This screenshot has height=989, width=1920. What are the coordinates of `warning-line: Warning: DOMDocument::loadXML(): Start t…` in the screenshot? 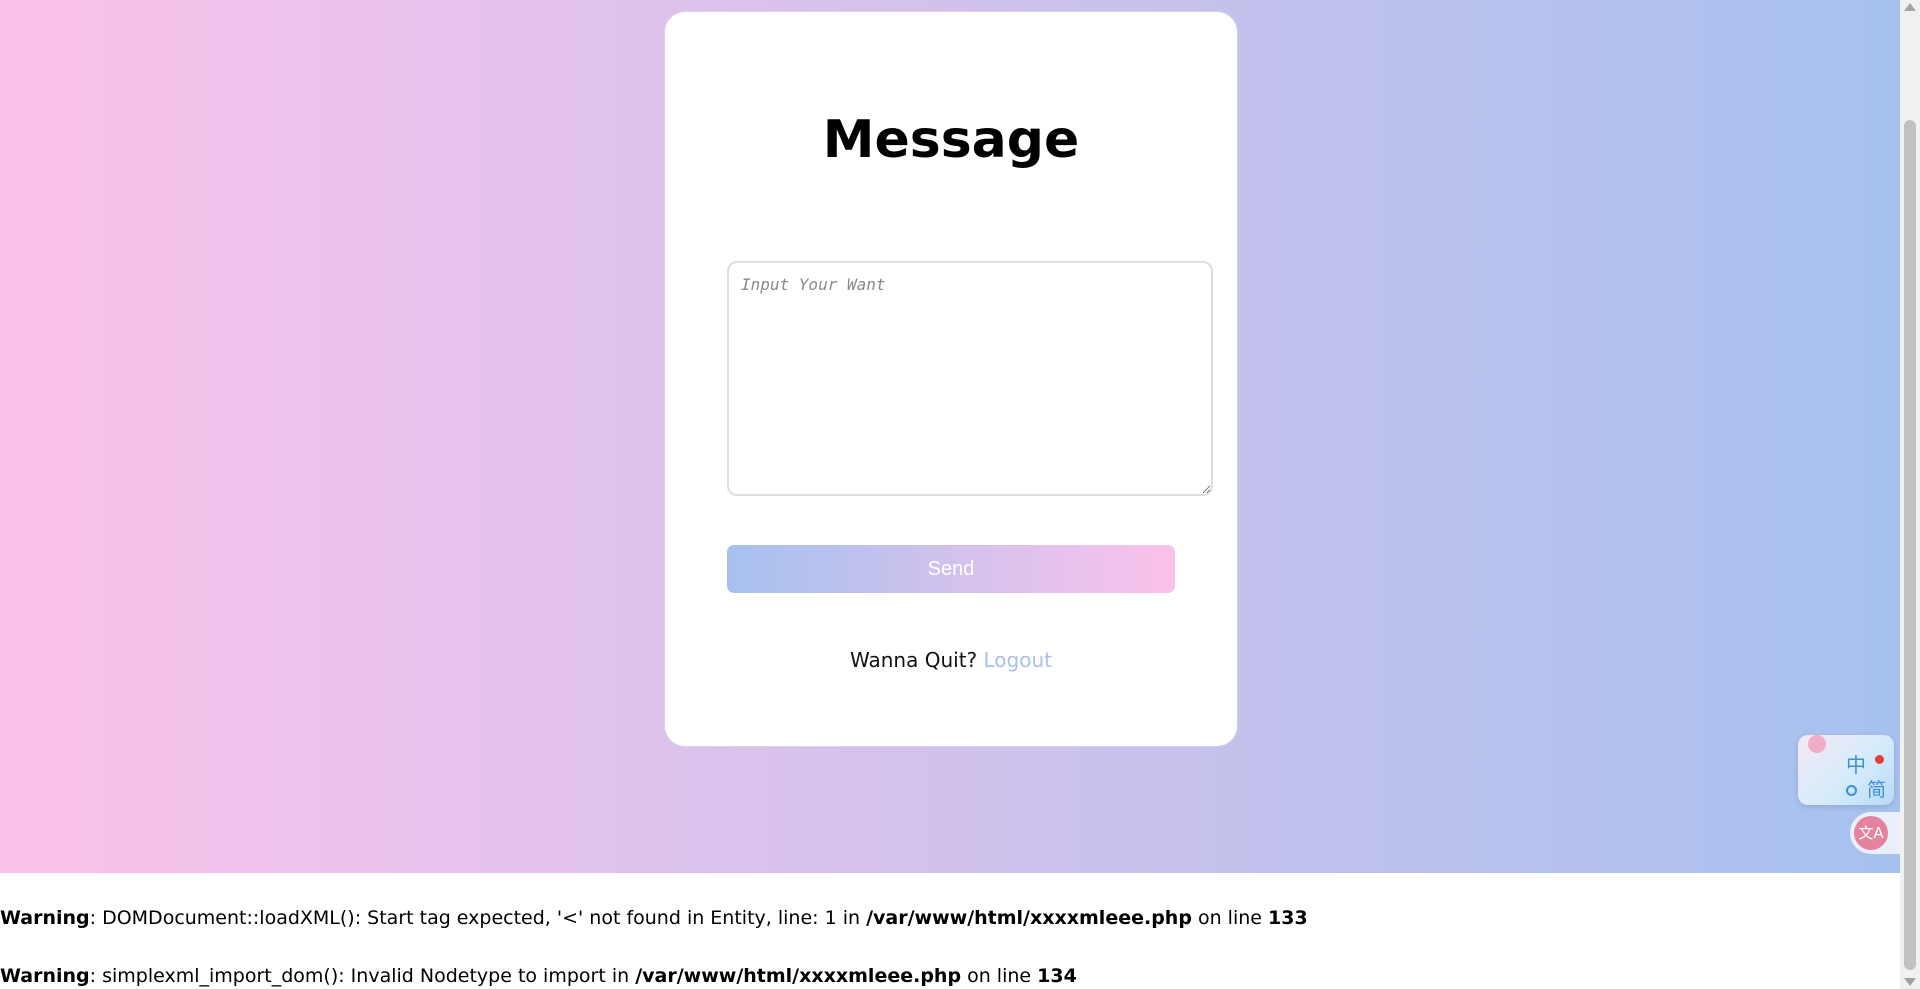 It's located at (654, 918).